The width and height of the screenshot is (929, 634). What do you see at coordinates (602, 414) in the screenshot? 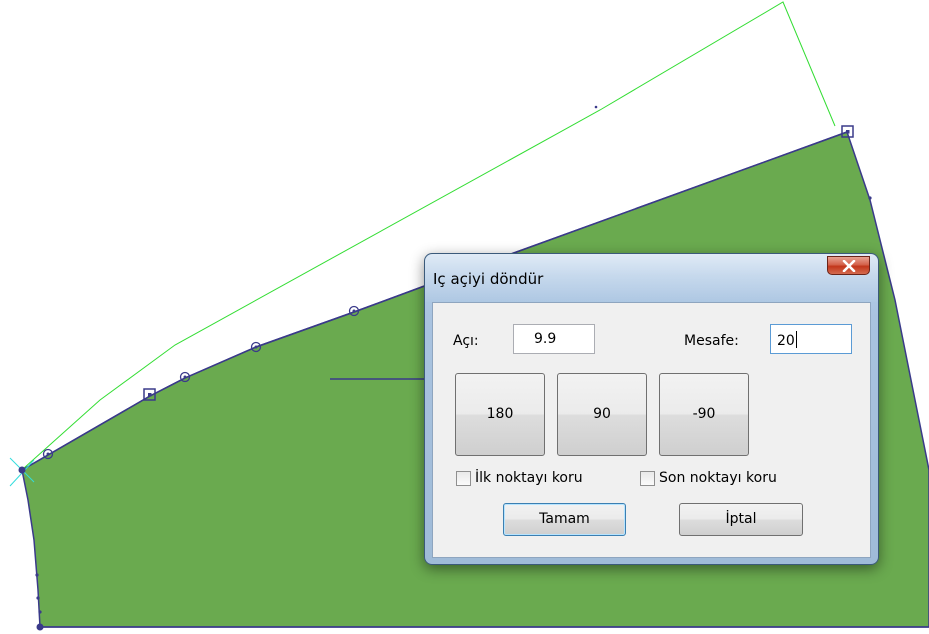
I see `rotate-90-button: 90` at bounding box center [602, 414].